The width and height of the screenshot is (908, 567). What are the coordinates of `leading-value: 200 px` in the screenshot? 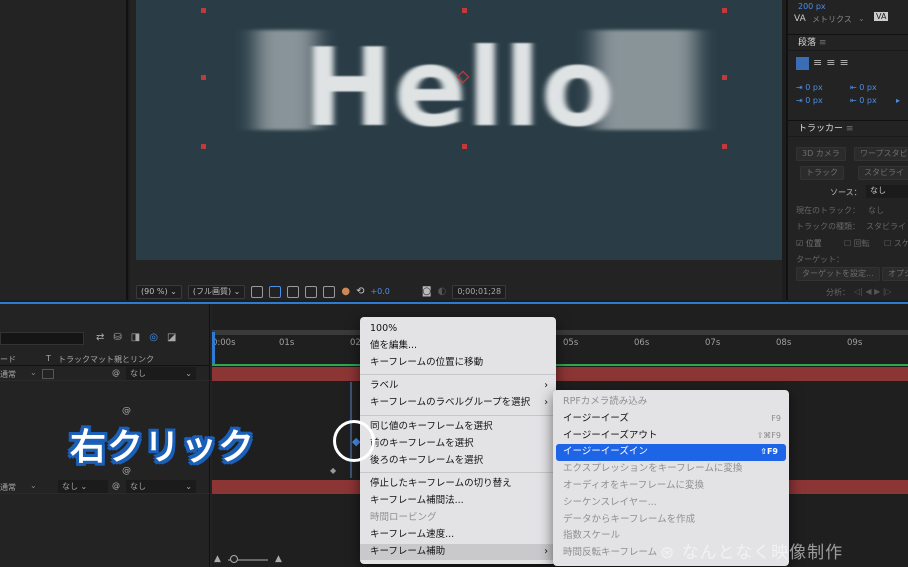 It's located at (812, 6).